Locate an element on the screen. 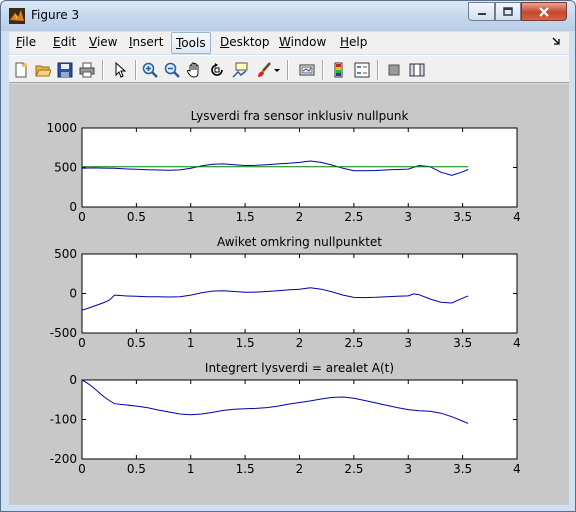  axes-title-1: Lysverdi fra sensor inklusiv nullpunk is located at coordinates (300, 116).